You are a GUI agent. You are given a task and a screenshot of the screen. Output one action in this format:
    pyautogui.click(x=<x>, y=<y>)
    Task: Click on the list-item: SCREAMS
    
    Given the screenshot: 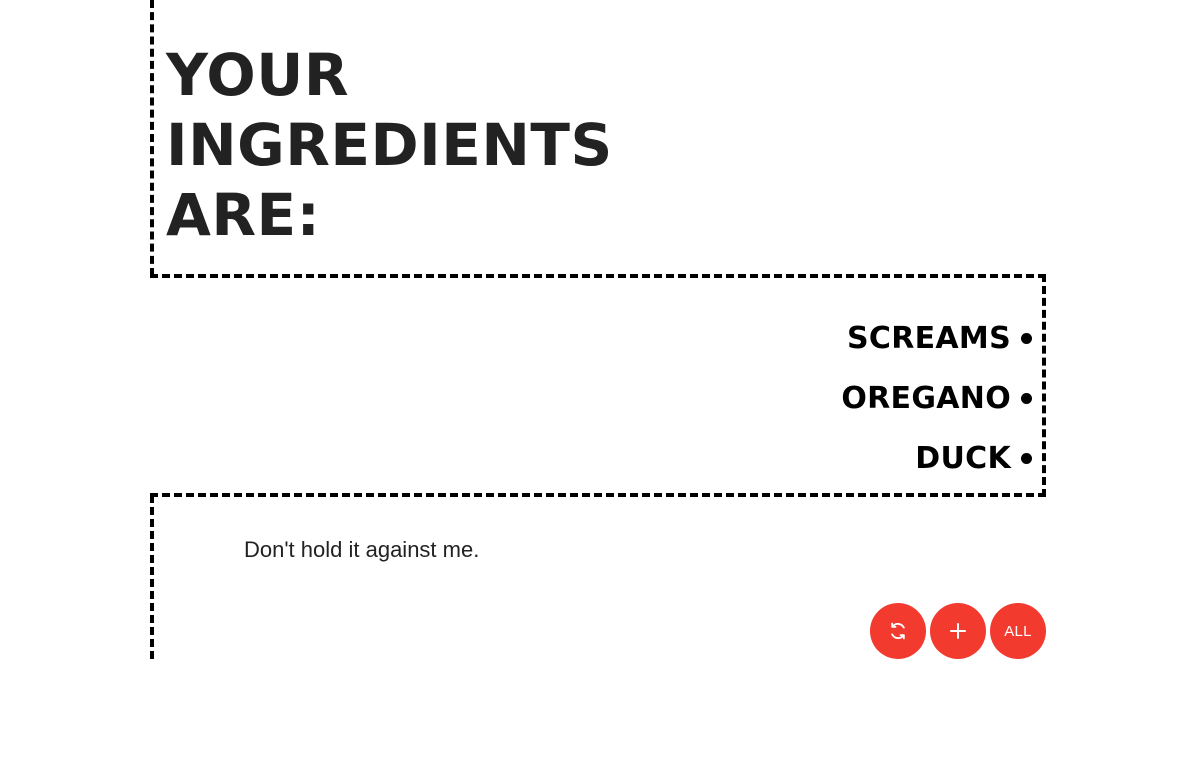 What is the action you would take?
    pyautogui.click(x=936, y=338)
    